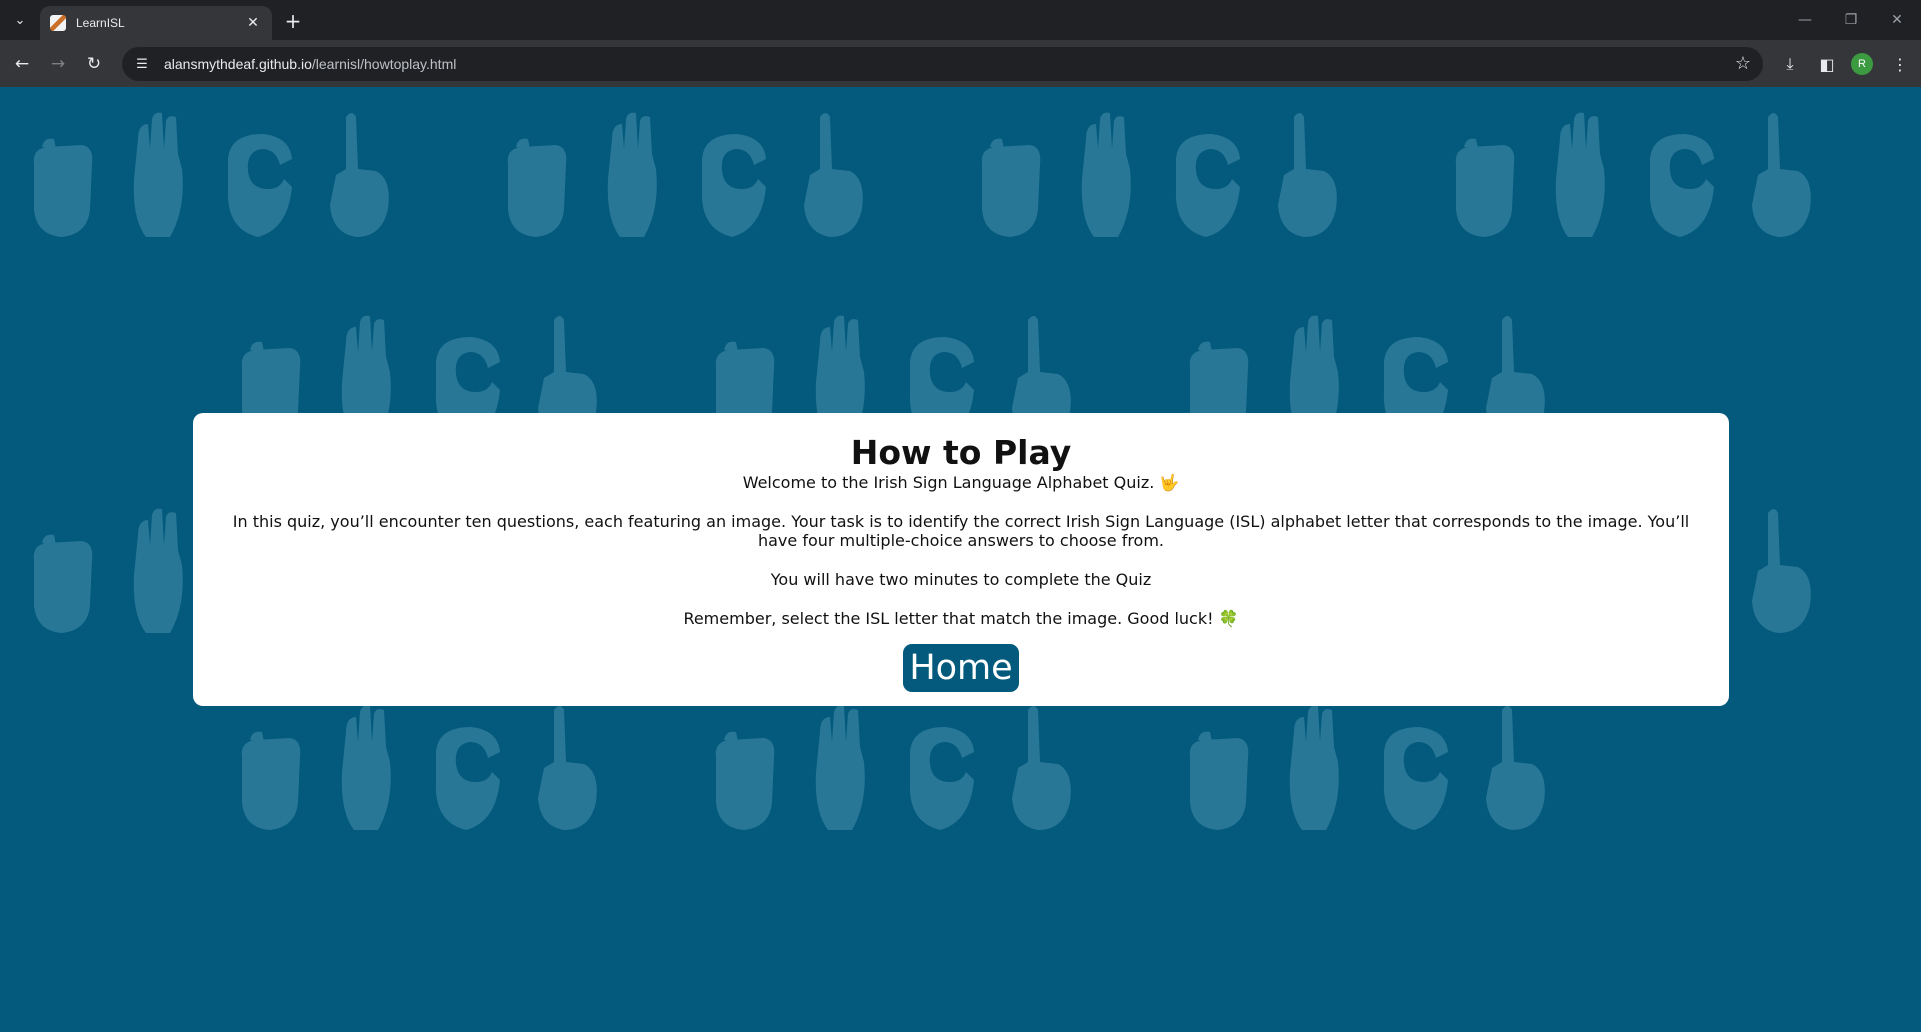  I want to click on side-panel-icon: ◧, so click(1827, 64).